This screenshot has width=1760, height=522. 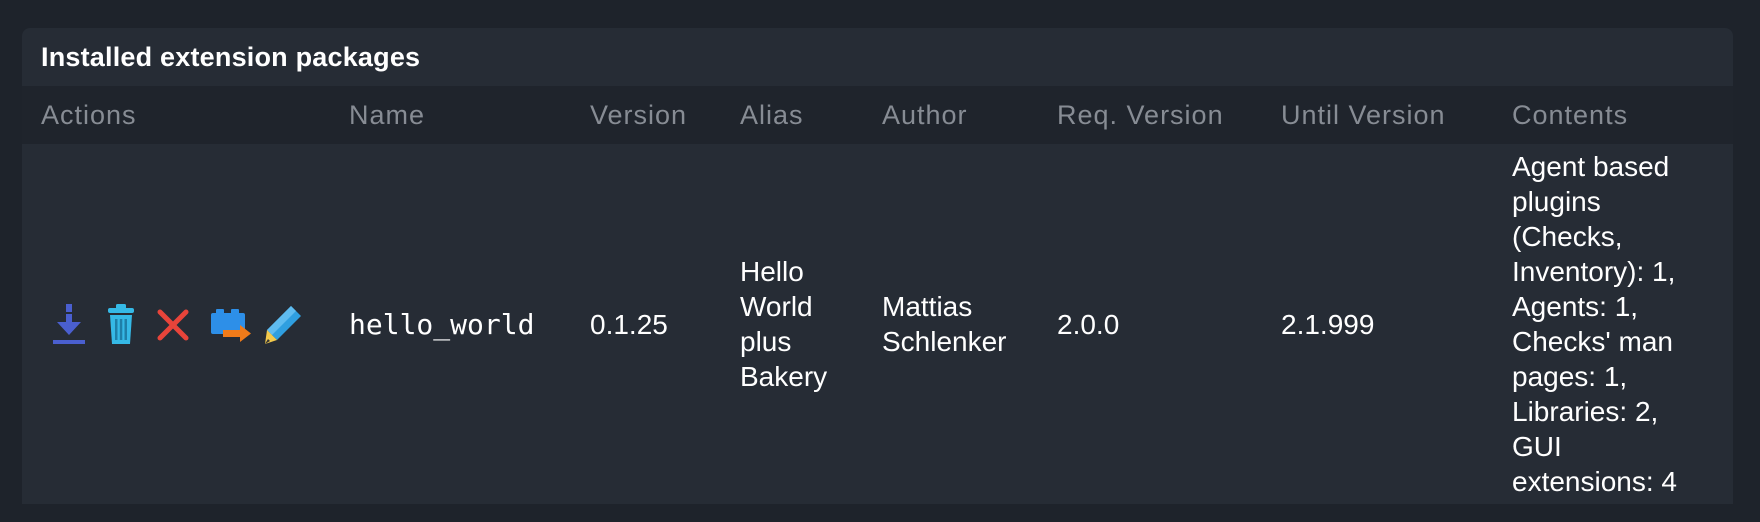 What do you see at coordinates (1594, 271) in the screenshot?
I see `contents-line: Inventory): 1,` at bounding box center [1594, 271].